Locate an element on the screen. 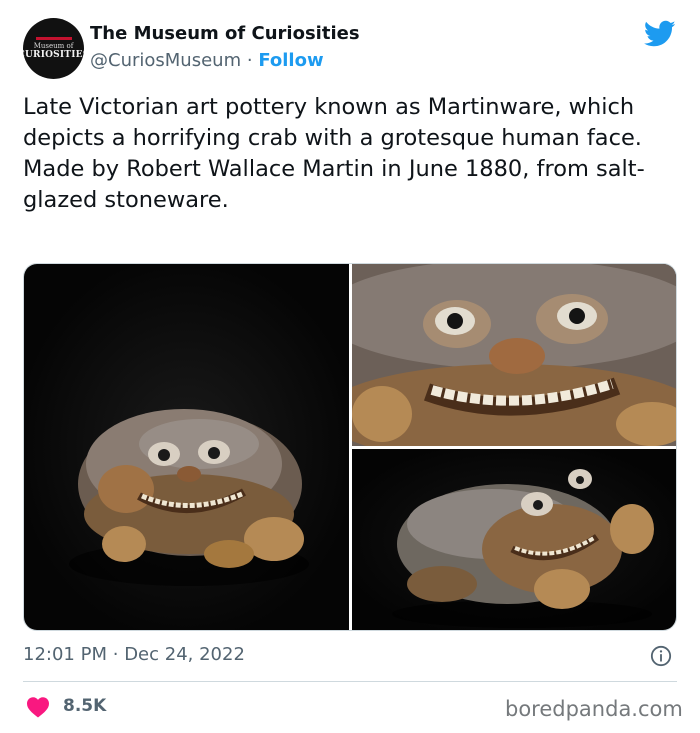 This screenshot has width=700, height=733. avatar-text-small: Museum of is located at coordinates (53, 45).